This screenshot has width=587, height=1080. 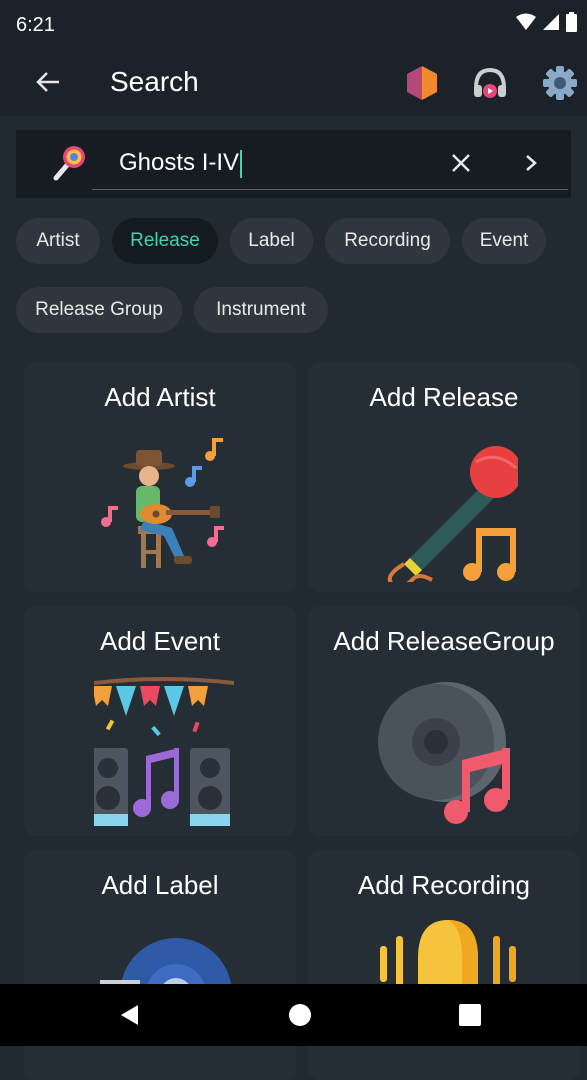 I want to click on musicbrainz-logo-icon, so click(x=422, y=83).